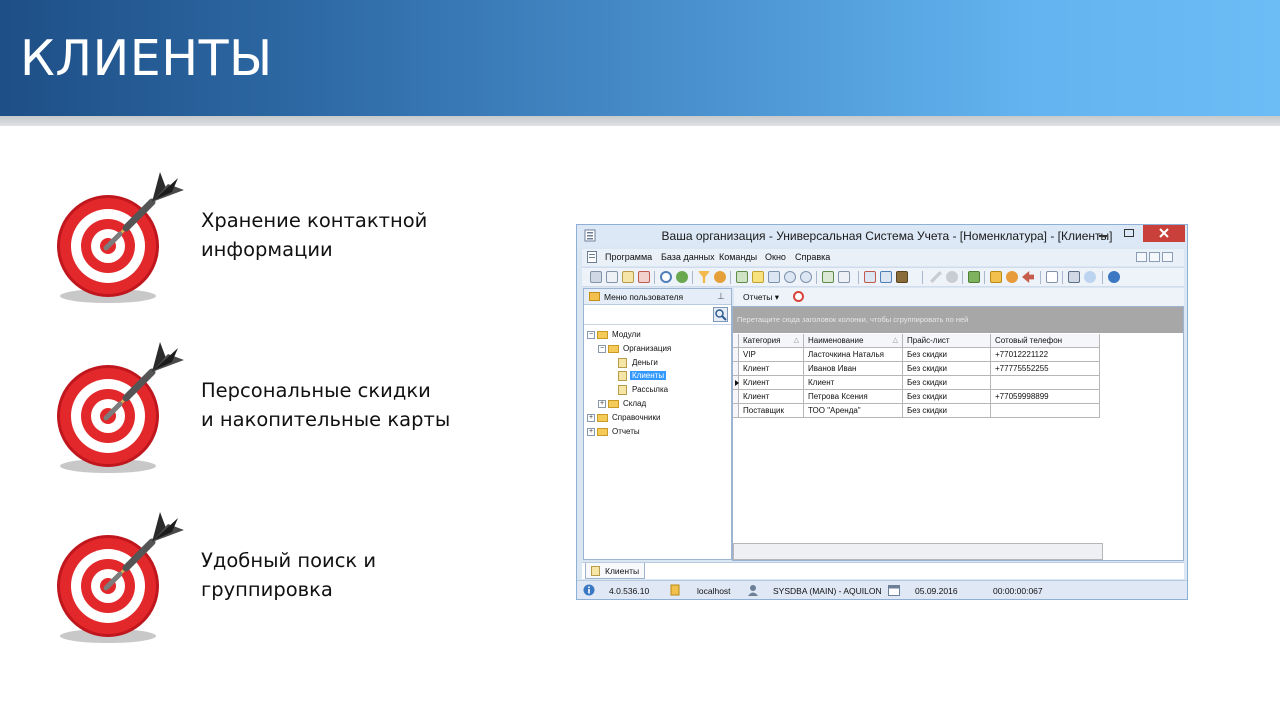 The image size is (1280, 720). What do you see at coordinates (120, 407) in the screenshot?
I see `target-dart-icon` at bounding box center [120, 407].